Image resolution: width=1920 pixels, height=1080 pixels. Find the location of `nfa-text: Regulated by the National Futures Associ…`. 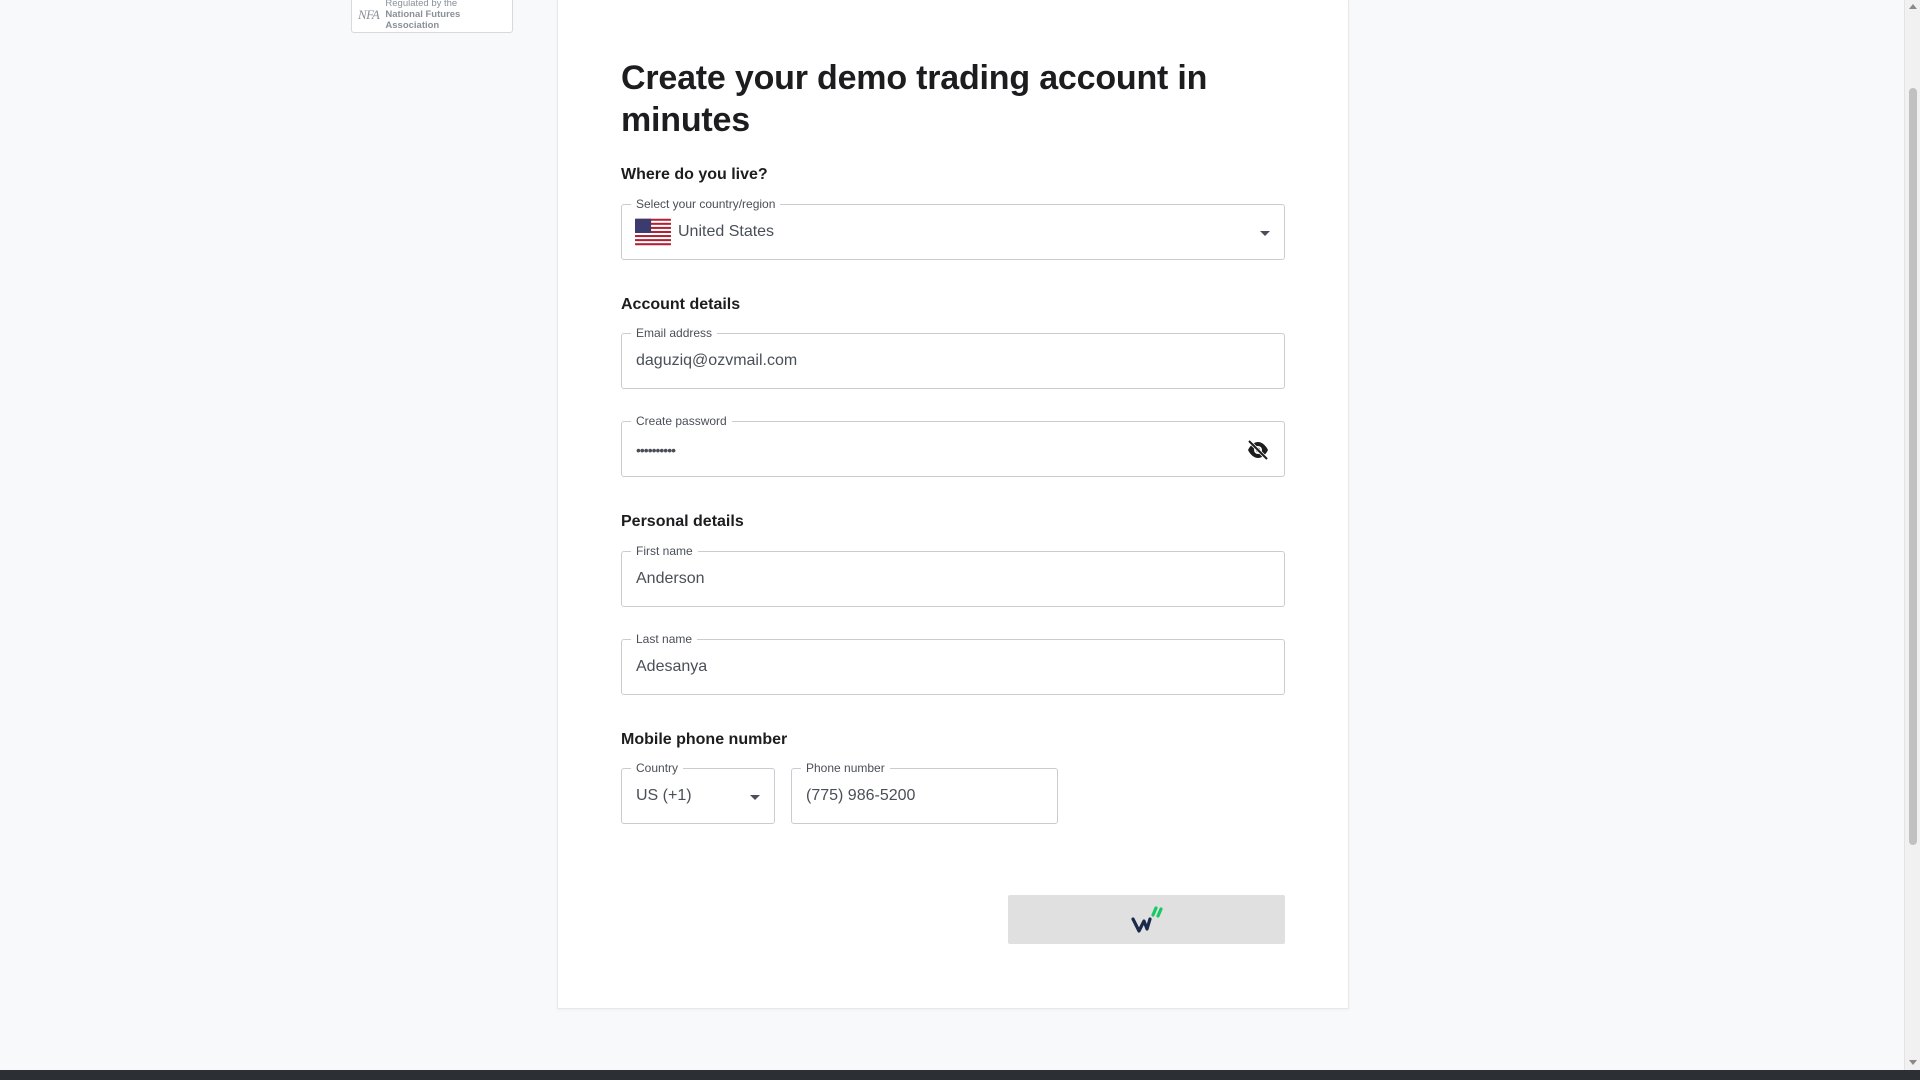

nfa-text: Regulated by the National Futures Associ… is located at coordinates (422, 15).